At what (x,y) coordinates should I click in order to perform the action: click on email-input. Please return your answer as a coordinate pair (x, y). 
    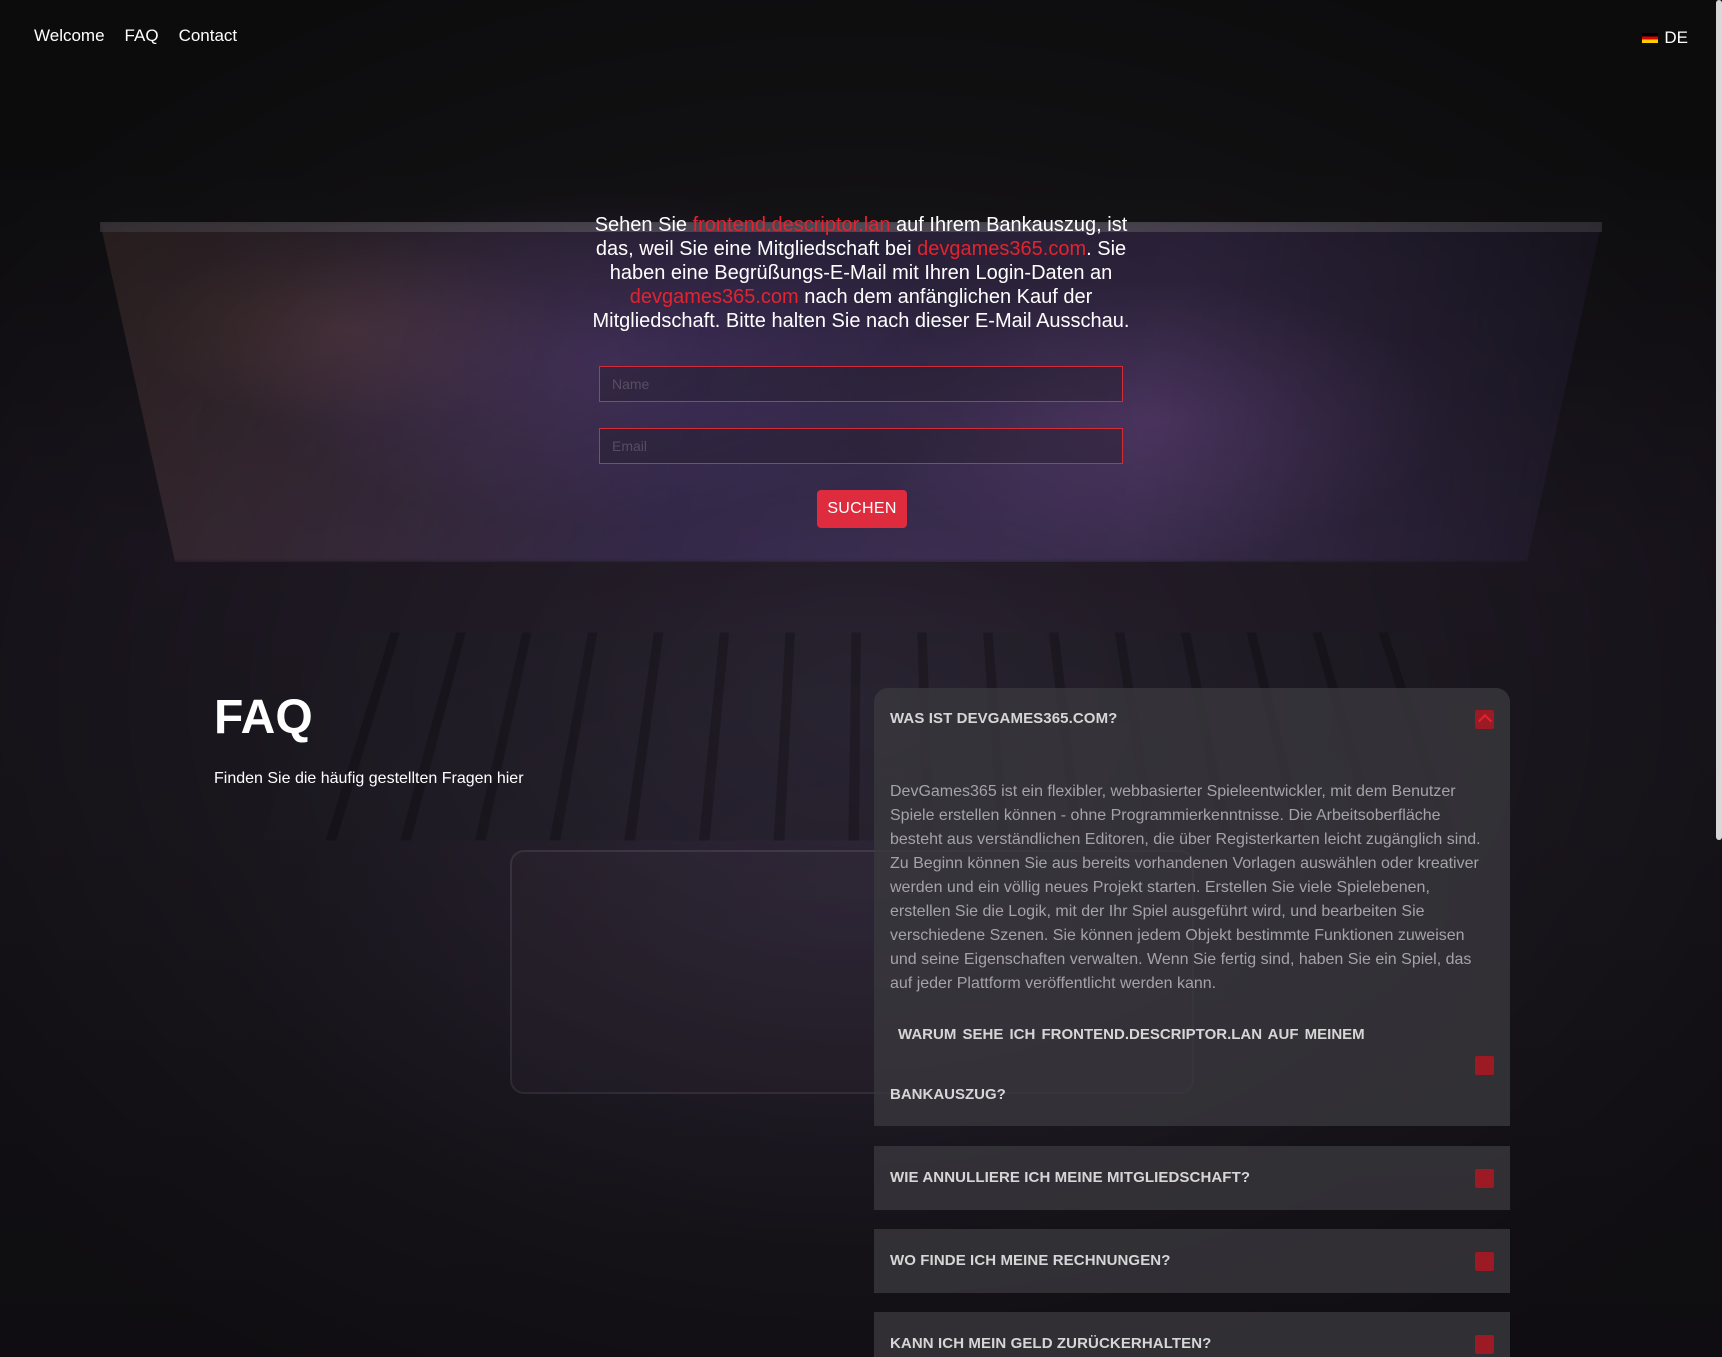
    Looking at the image, I should click on (861, 446).